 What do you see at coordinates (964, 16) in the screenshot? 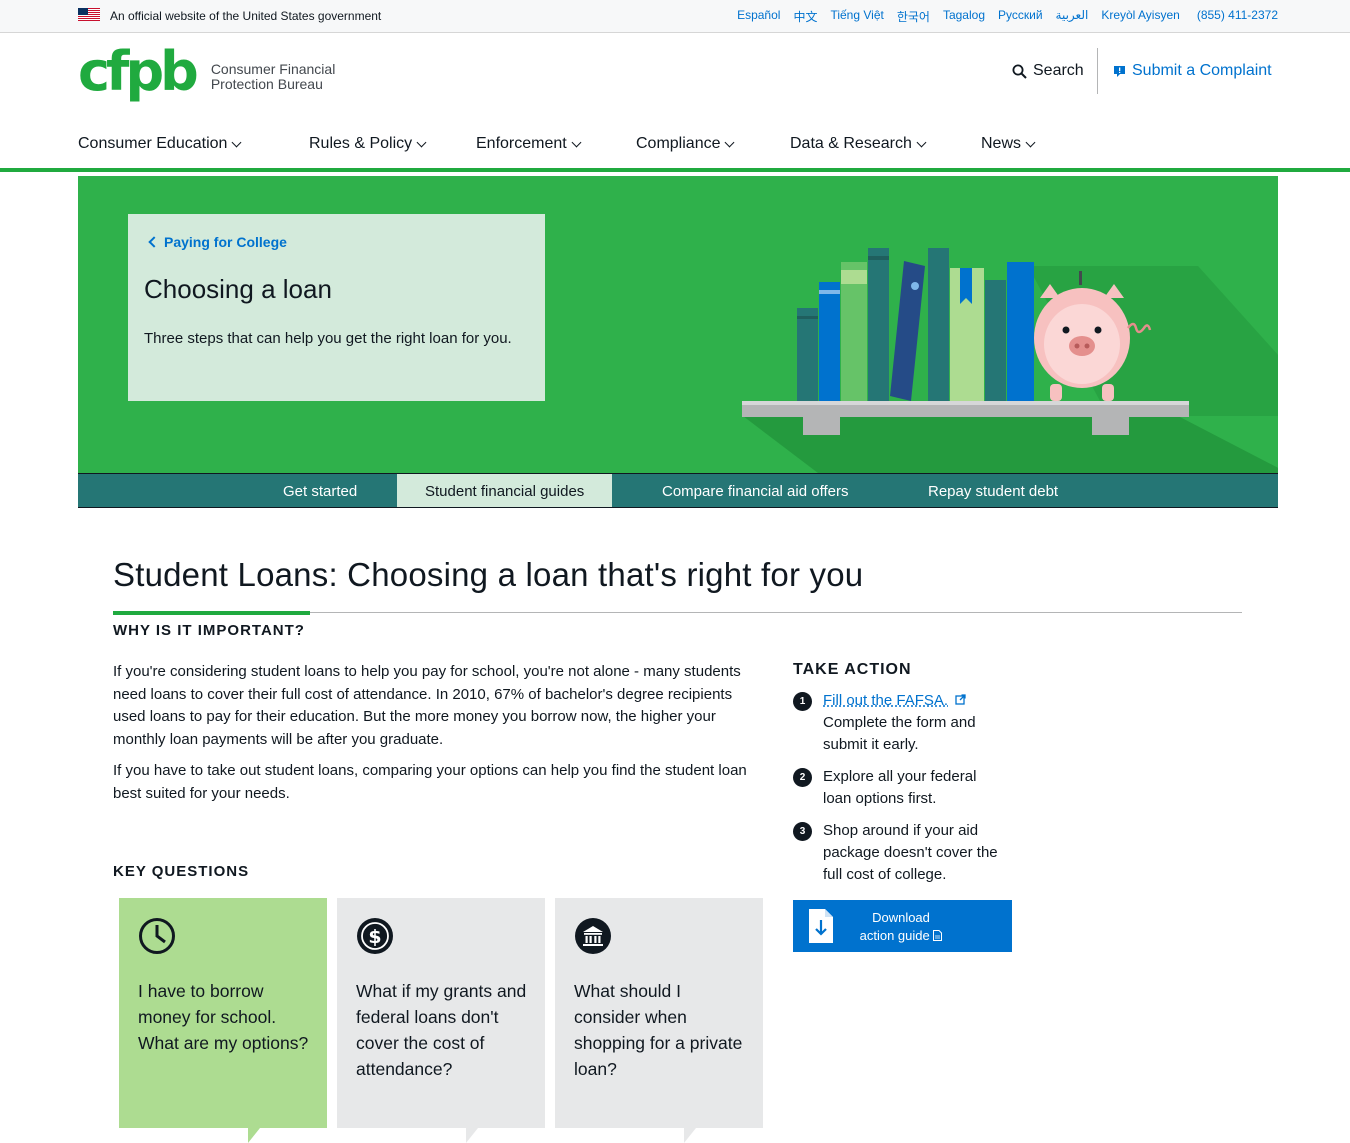
I see `lang-link-tagalog: Tagalog` at bounding box center [964, 16].